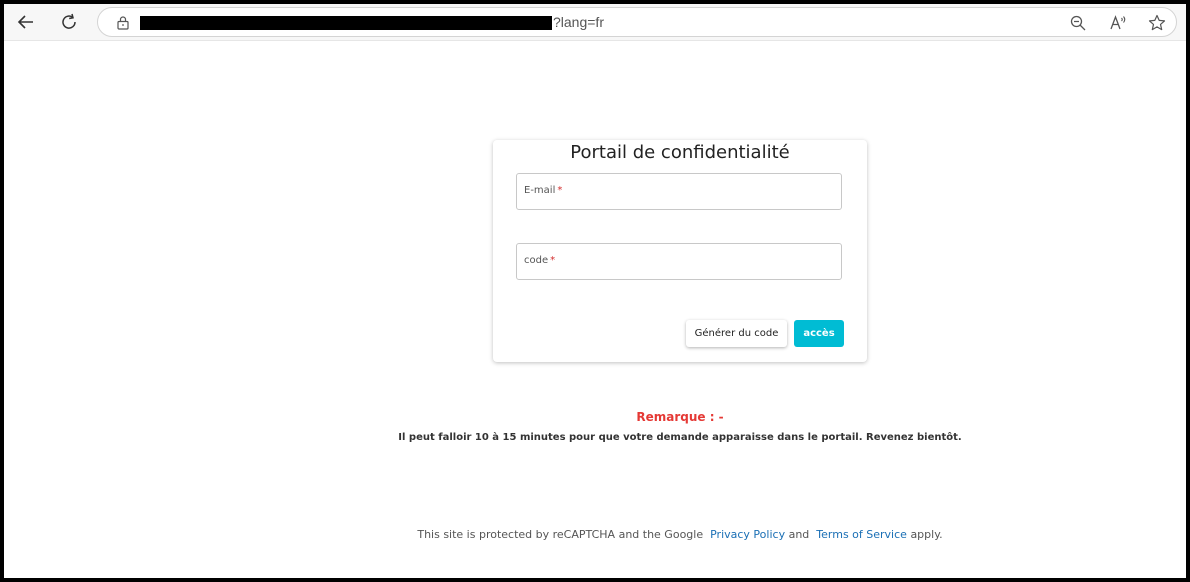 The height and width of the screenshot is (582, 1190). I want to click on browser-toolbar: ?lang=fr, so click(595, 22).